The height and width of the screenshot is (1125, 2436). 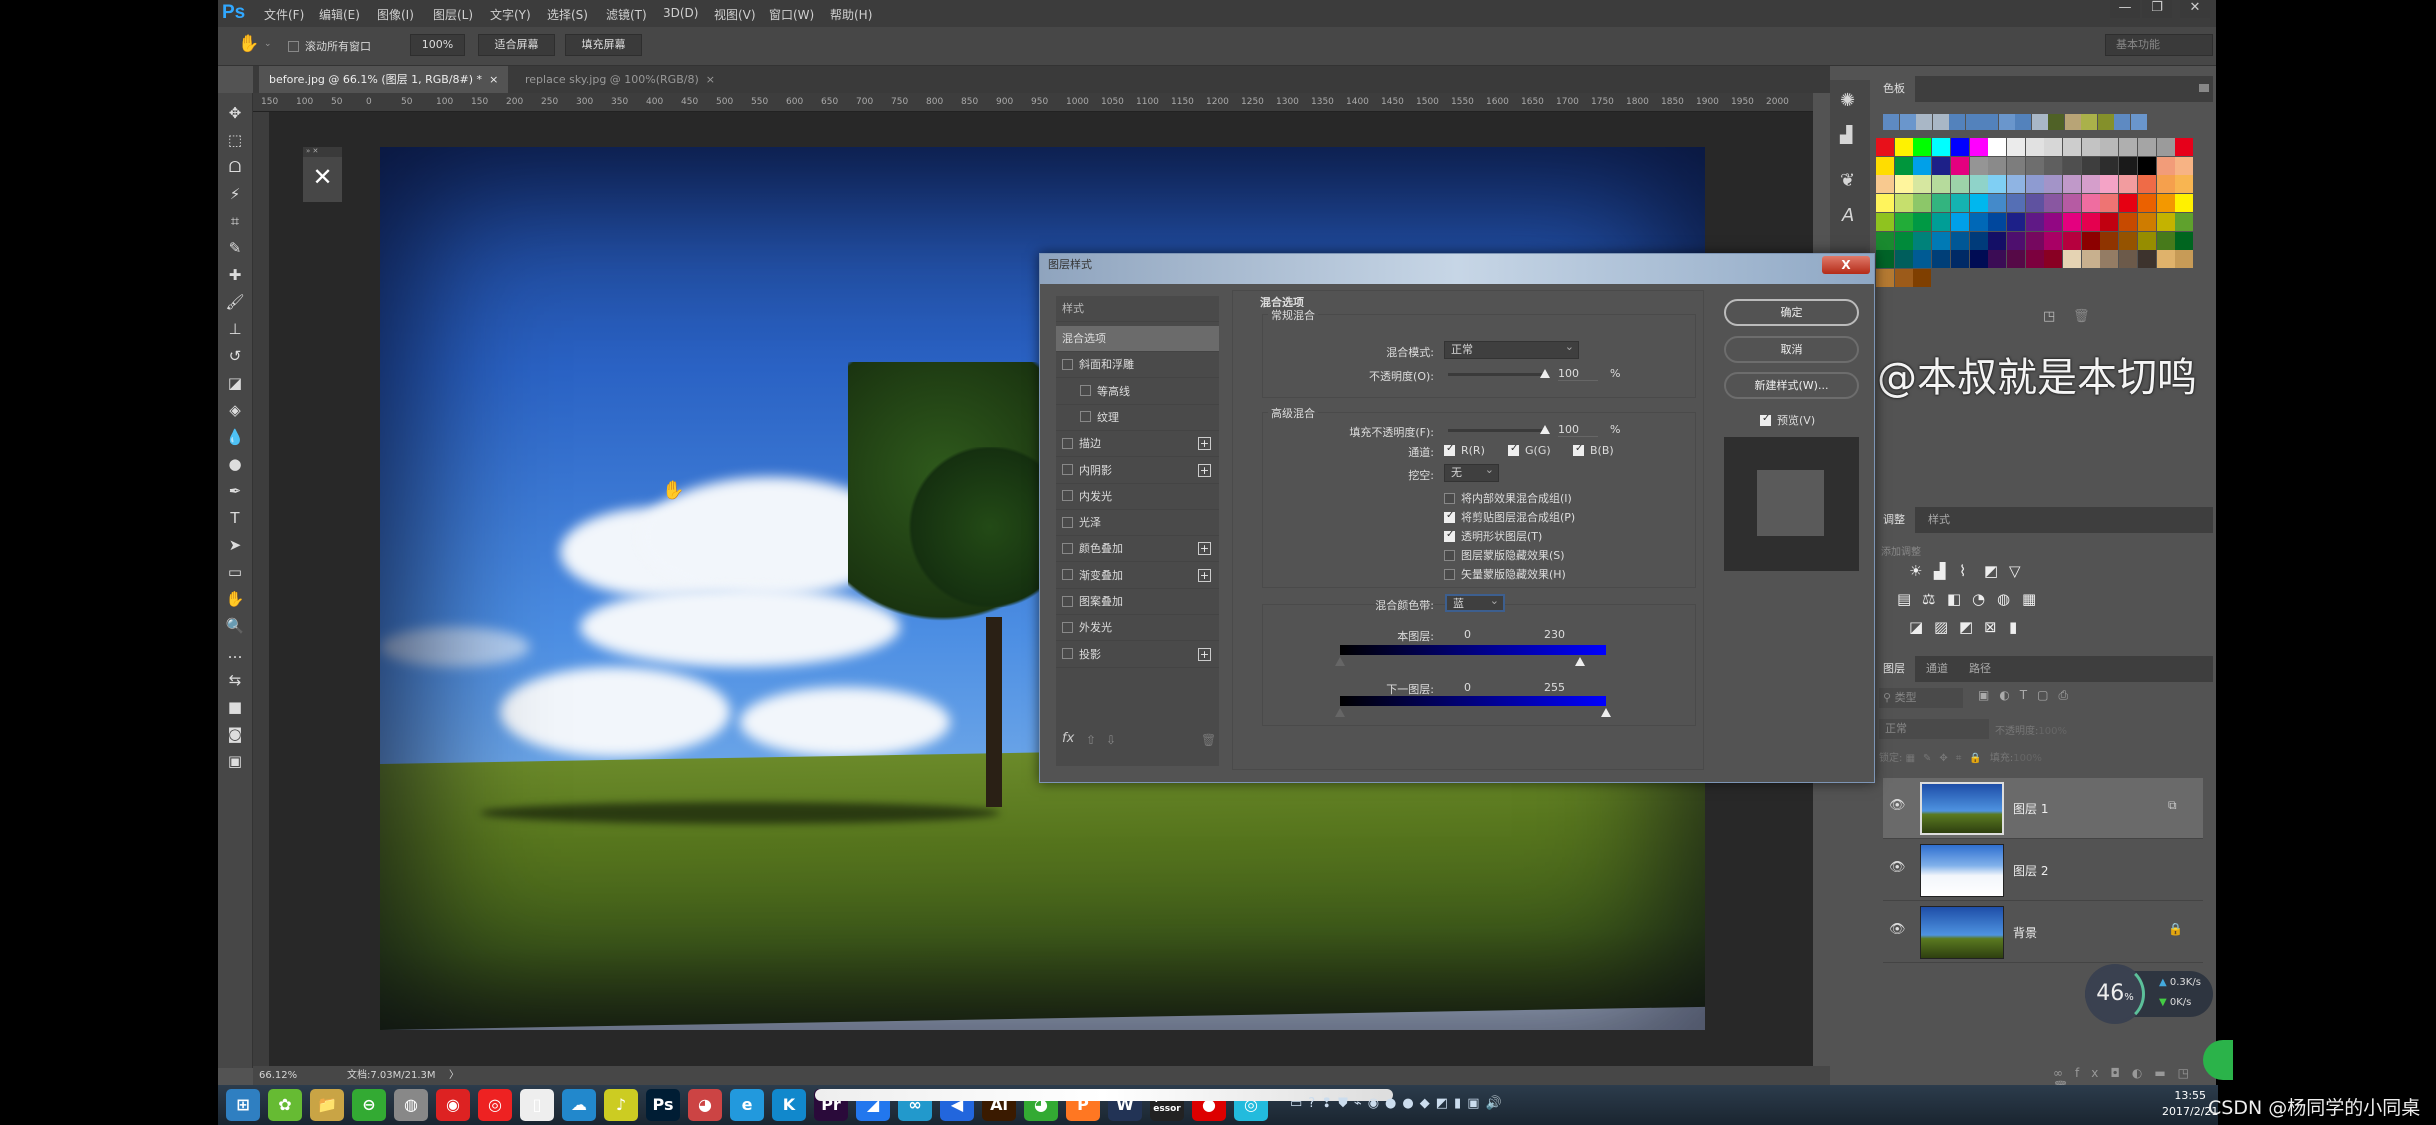 I want to click on memory-gauge: 46%, so click(x=2115, y=994).